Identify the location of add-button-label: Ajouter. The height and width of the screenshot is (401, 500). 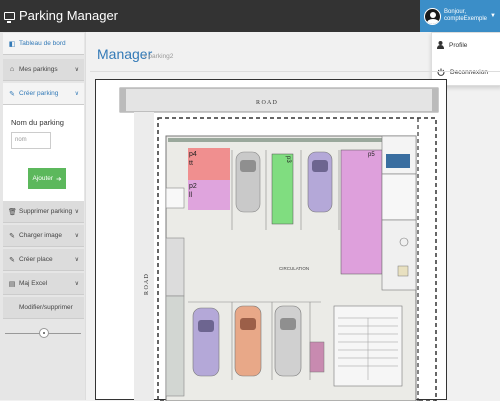
(43, 178).